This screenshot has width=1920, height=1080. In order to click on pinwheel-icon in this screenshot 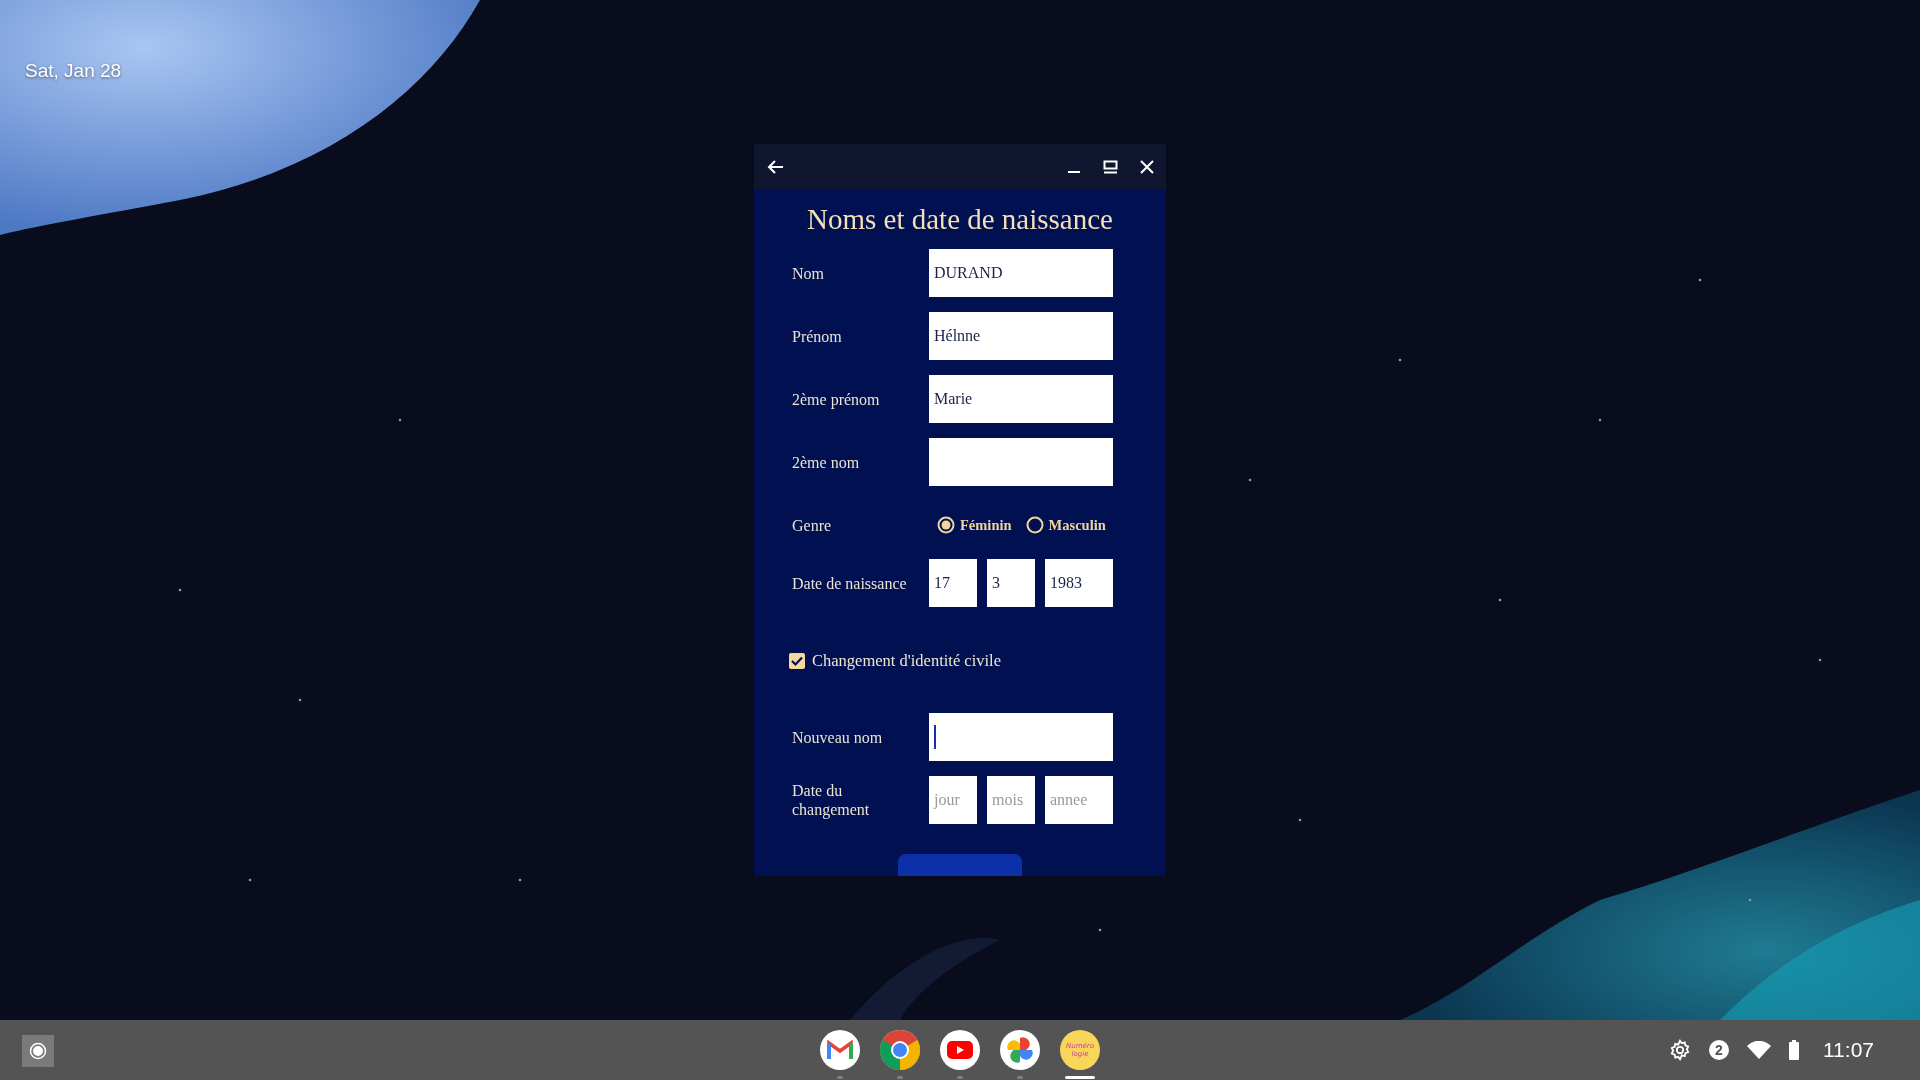, I will do `click(1020, 1050)`.